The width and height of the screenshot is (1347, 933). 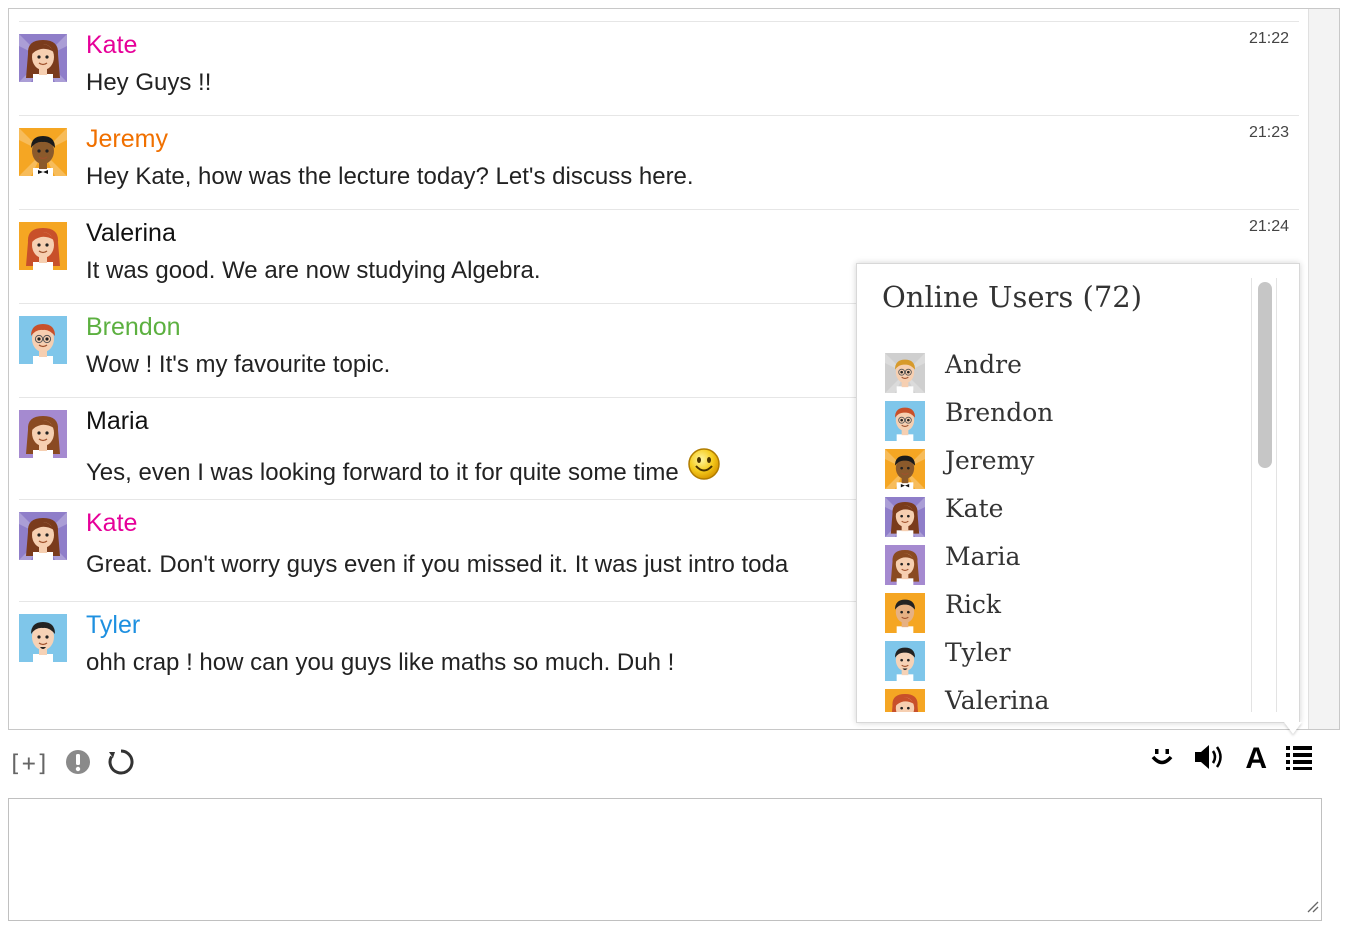 I want to click on resize-handle-icon, so click(x=1312, y=908).